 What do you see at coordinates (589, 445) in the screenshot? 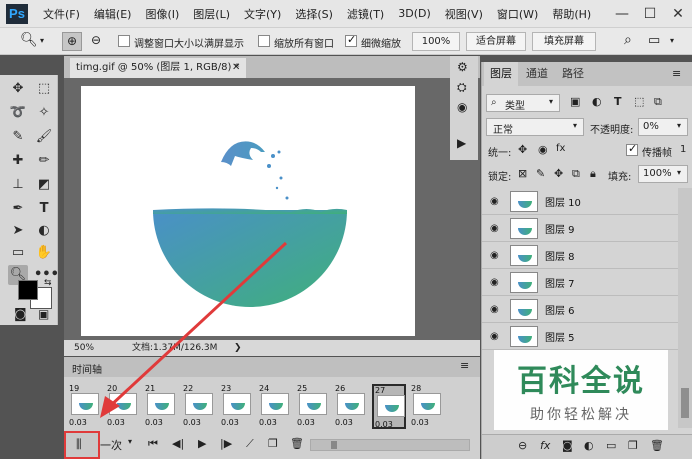
I see `adjustment-layer-icon: ◐` at bounding box center [589, 445].